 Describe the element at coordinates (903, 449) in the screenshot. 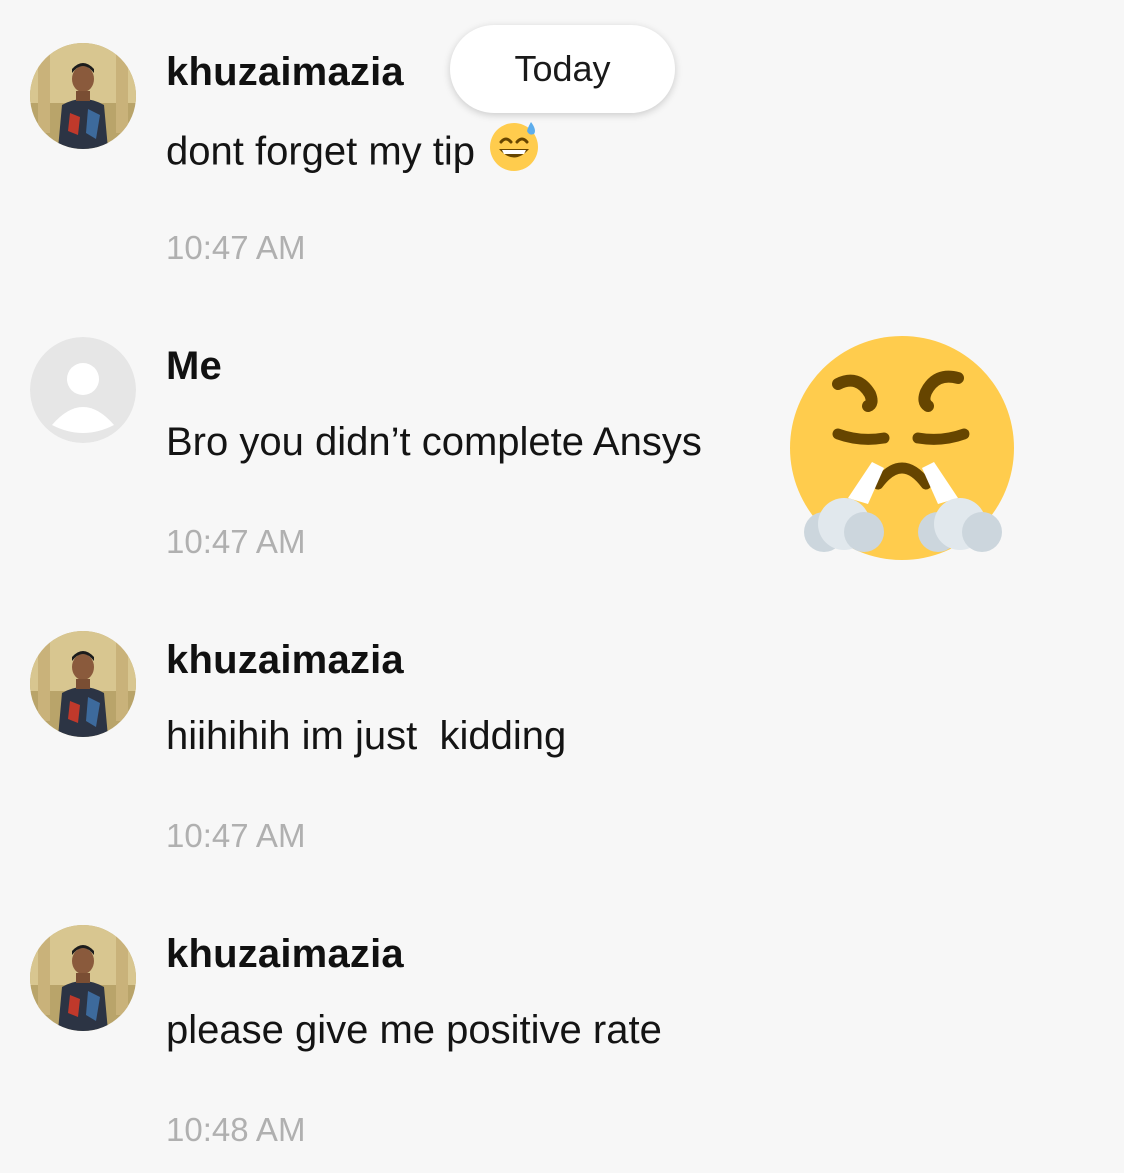

I see `face-with-steam-from-nose-emoji-icon` at that location.